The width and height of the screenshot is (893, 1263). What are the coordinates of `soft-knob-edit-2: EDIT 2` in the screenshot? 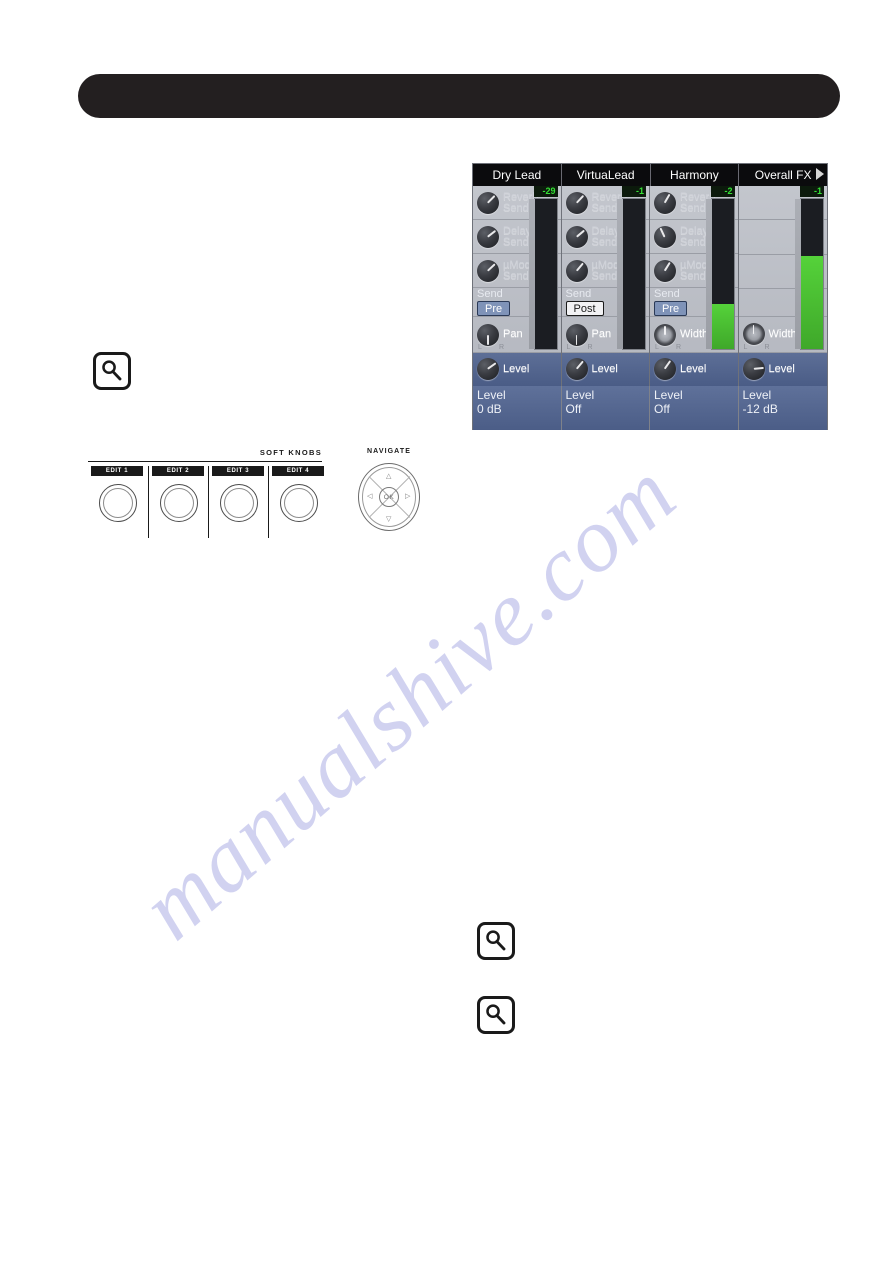 It's located at (177, 502).